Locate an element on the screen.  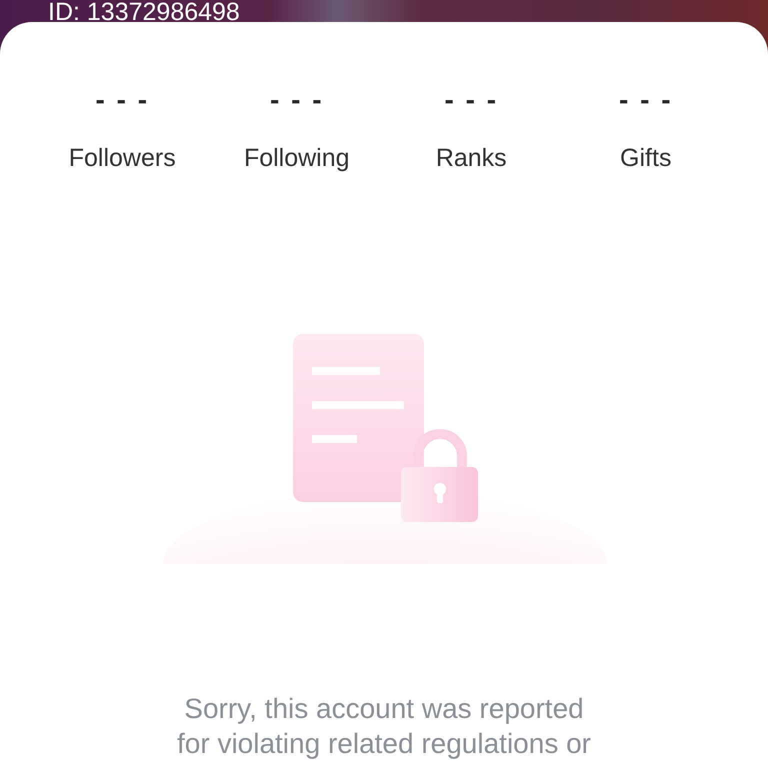
user-id-text: ID: 13372986498 is located at coordinates (144, 12).